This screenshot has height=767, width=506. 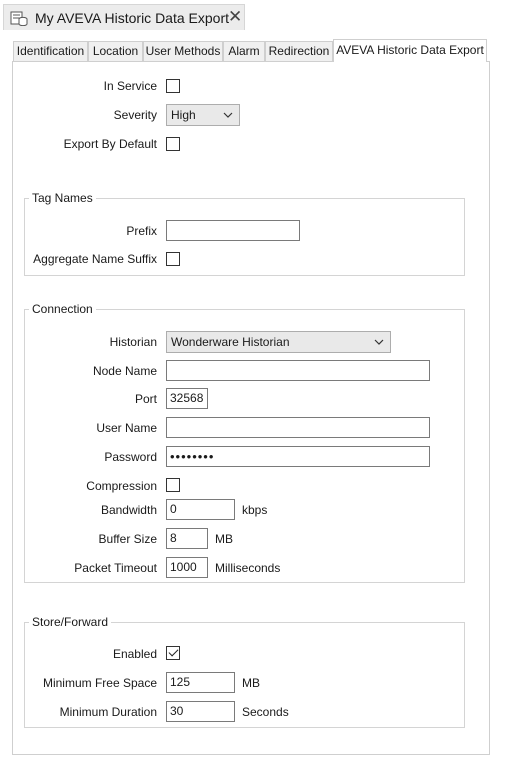 I want to click on password-input: ••••••••, so click(x=298, y=456).